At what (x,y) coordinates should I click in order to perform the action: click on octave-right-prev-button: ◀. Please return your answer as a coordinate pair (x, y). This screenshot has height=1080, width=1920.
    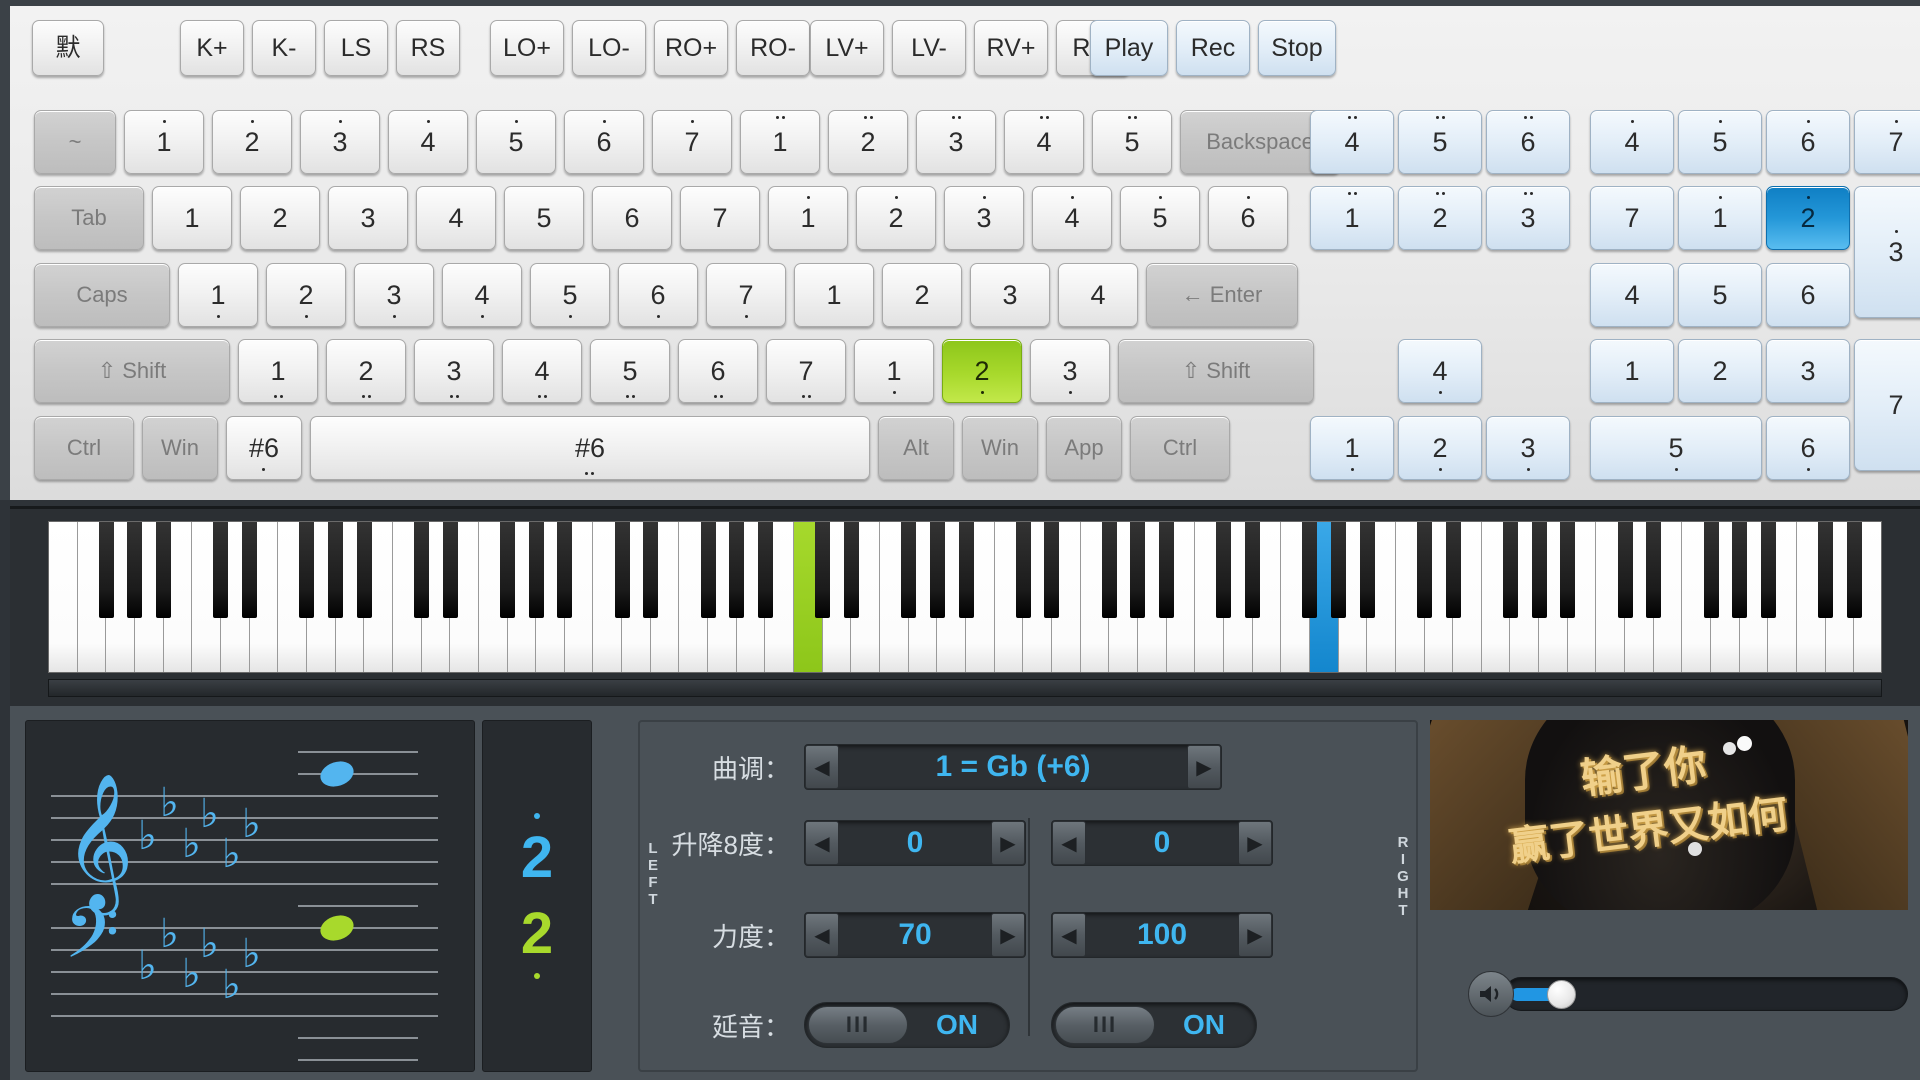
    Looking at the image, I should click on (1069, 843).